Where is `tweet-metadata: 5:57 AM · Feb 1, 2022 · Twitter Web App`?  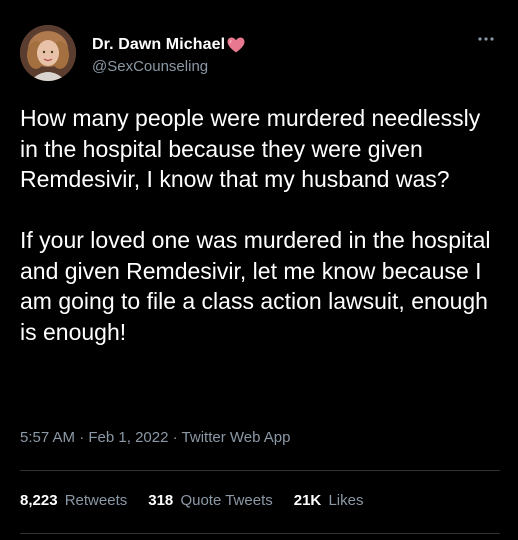
tweet-metadata: 5:57 AM · Feb 1, 2022 · Twitter Web App is located at coordinates (155, 437).